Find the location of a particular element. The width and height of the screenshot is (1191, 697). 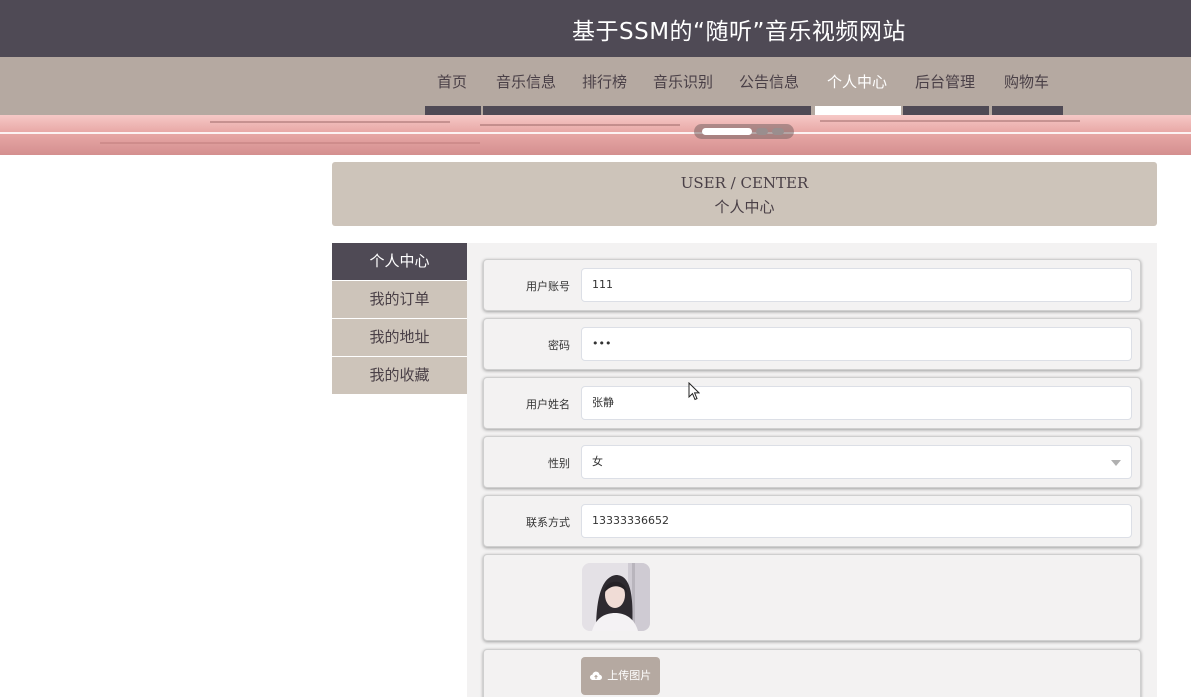

chevron-down-icon is located at coordinates (1116, 463).